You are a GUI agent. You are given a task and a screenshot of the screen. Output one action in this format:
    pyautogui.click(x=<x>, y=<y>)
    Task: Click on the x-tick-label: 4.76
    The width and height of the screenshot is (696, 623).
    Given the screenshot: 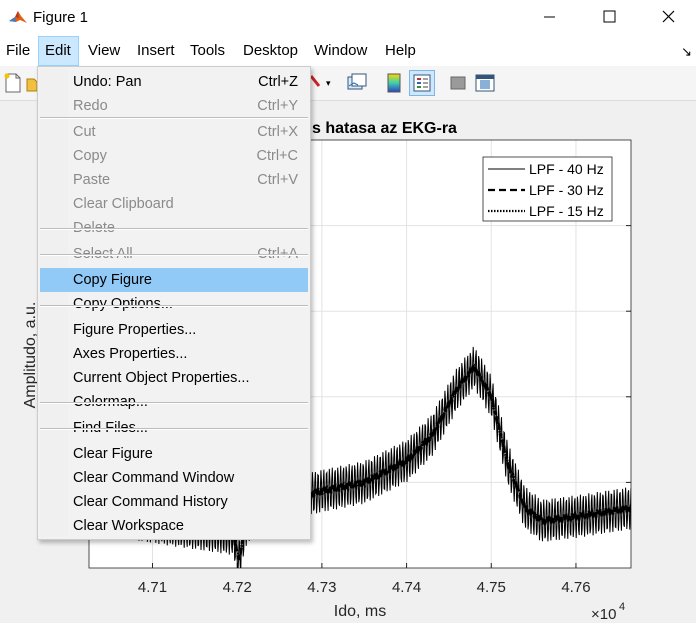 What is the action you would take?
    pyautogui.click(x=575, y=587)
    